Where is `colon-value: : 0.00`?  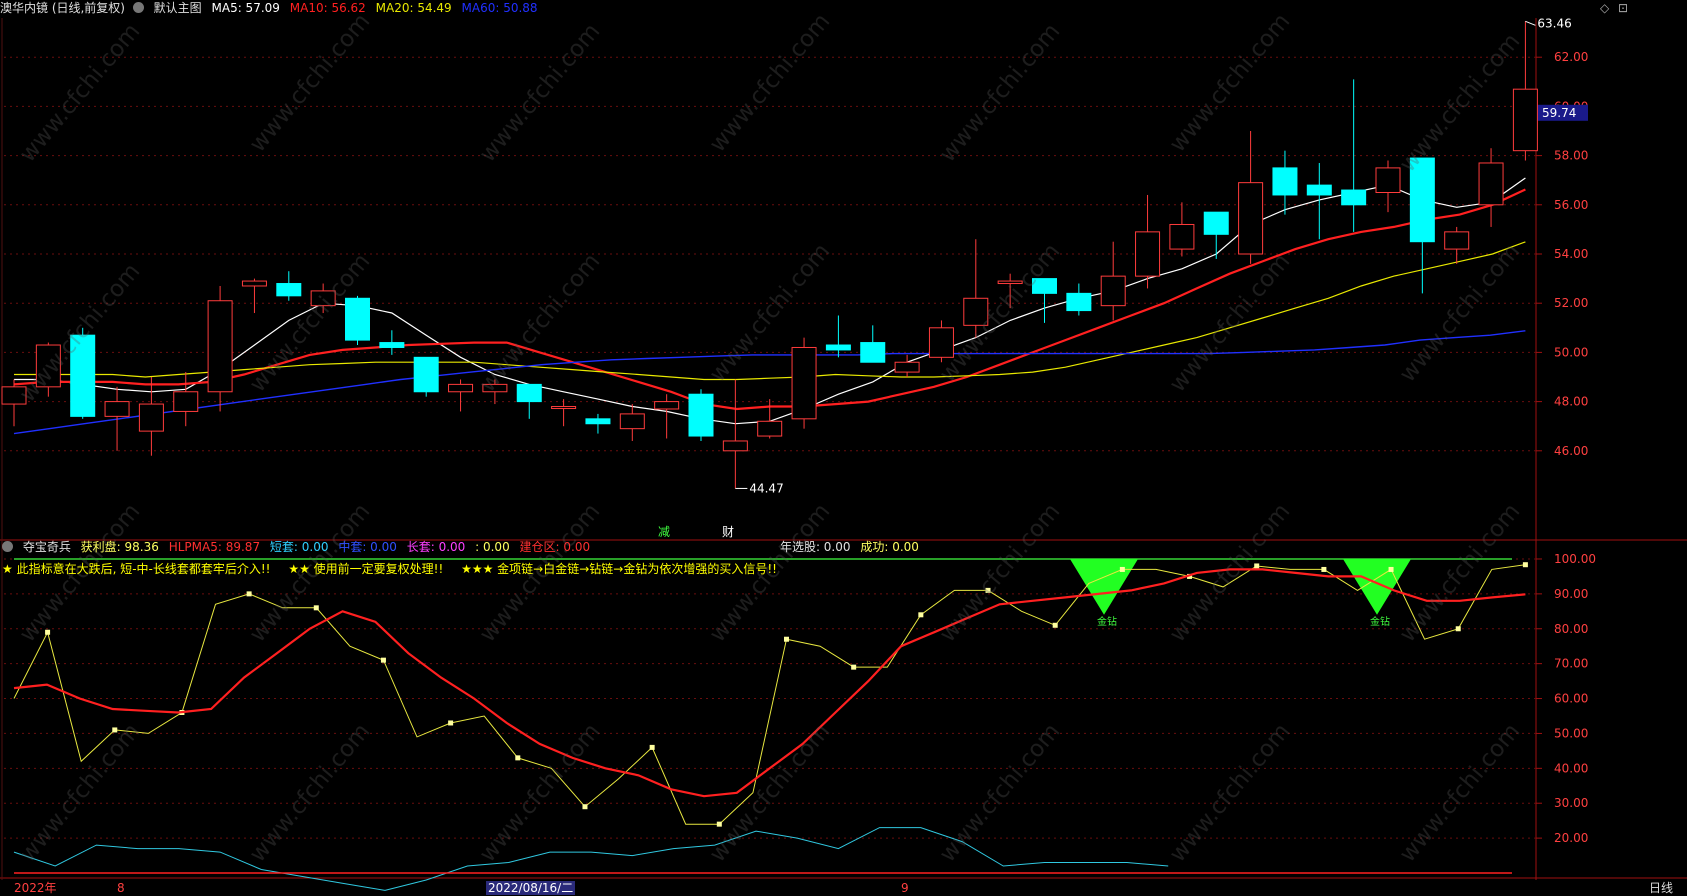 colon-value: : 0.00 is located at coordinates (492, 547).